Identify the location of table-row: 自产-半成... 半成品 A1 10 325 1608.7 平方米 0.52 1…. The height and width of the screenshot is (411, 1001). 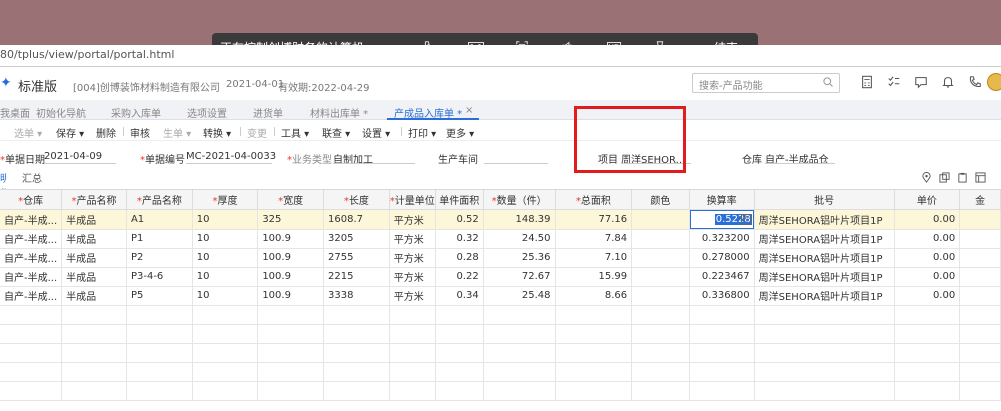
(500, 219).